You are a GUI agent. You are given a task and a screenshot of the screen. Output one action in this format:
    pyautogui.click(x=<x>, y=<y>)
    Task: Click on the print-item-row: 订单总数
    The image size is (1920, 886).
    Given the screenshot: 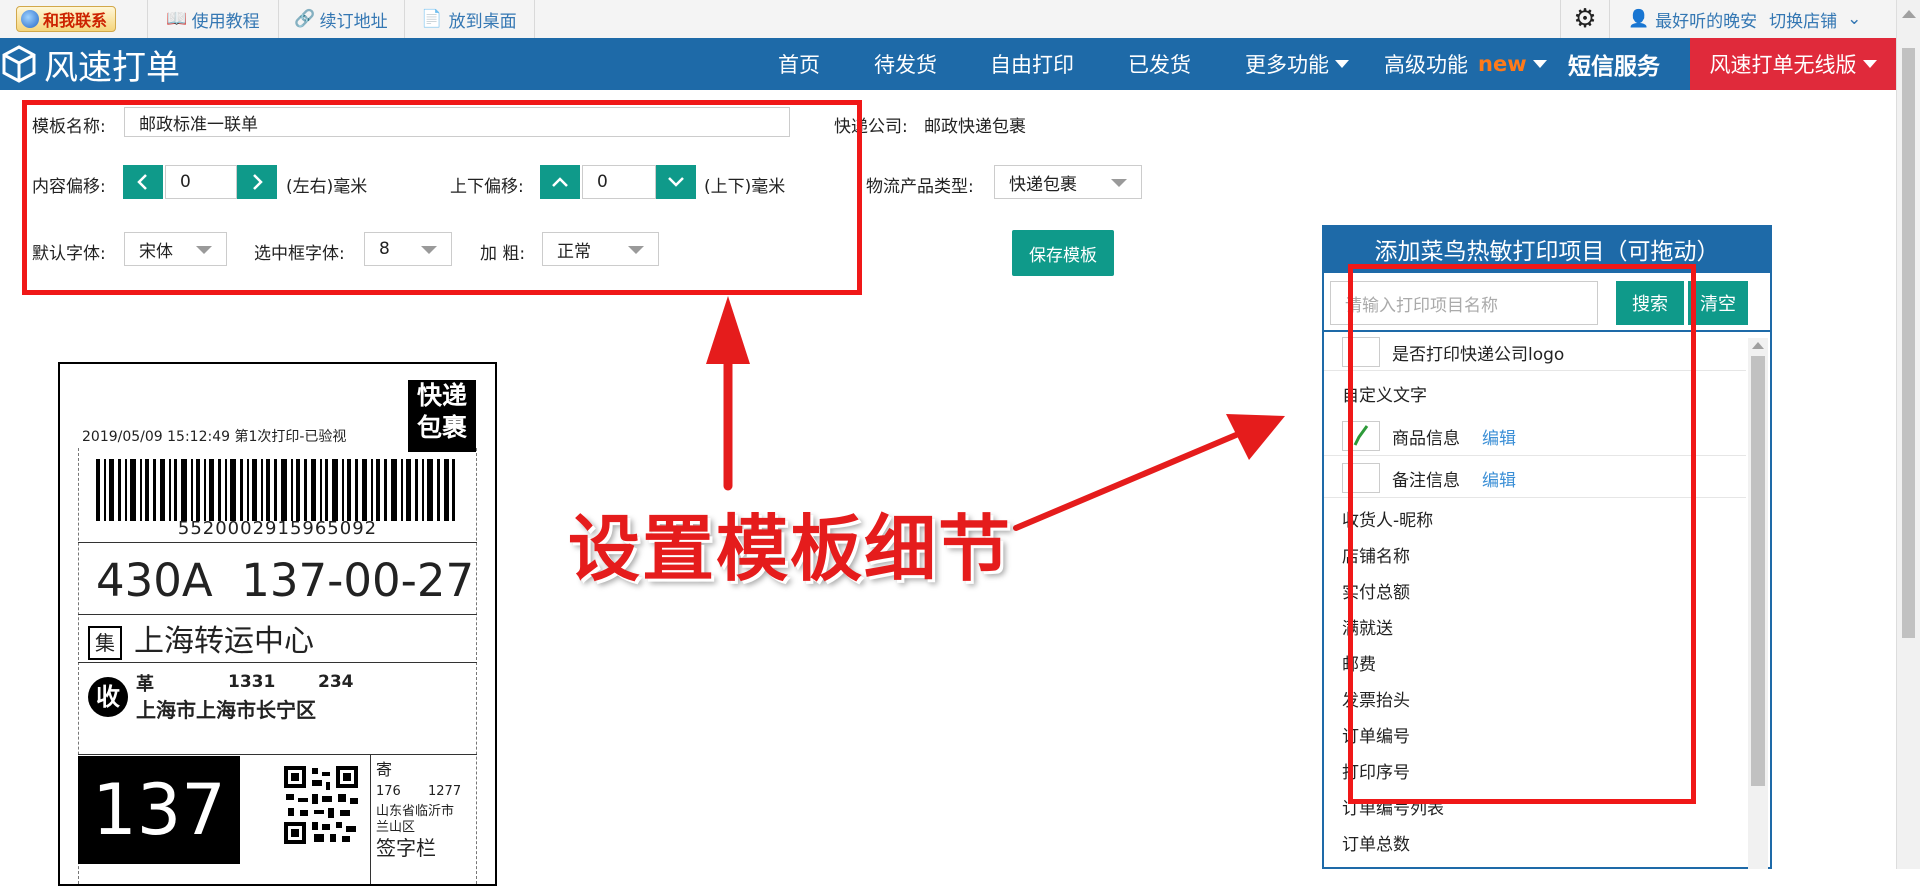 What is the action you would take?
    pyautogui.click(x=1535, y=842)
    